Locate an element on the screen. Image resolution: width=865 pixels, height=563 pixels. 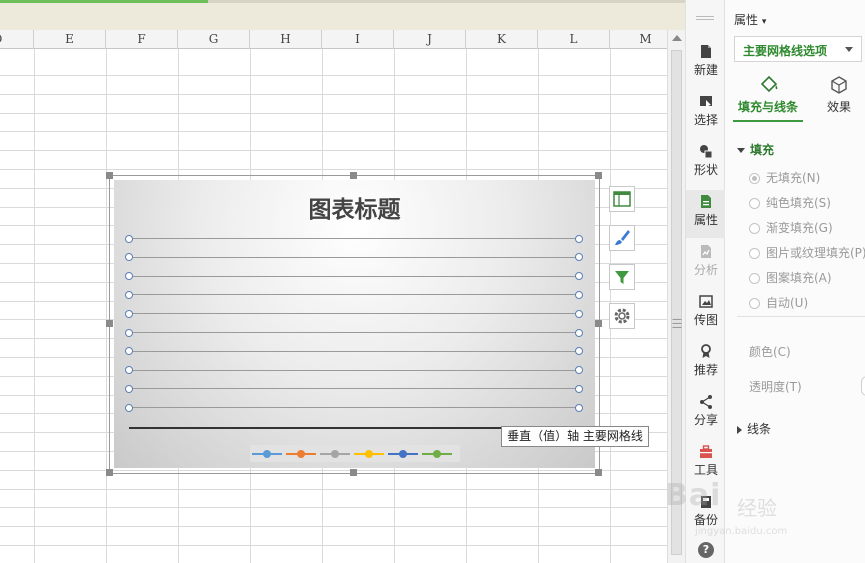
tab-effects: 效果 is located at coordinates (839, 96).